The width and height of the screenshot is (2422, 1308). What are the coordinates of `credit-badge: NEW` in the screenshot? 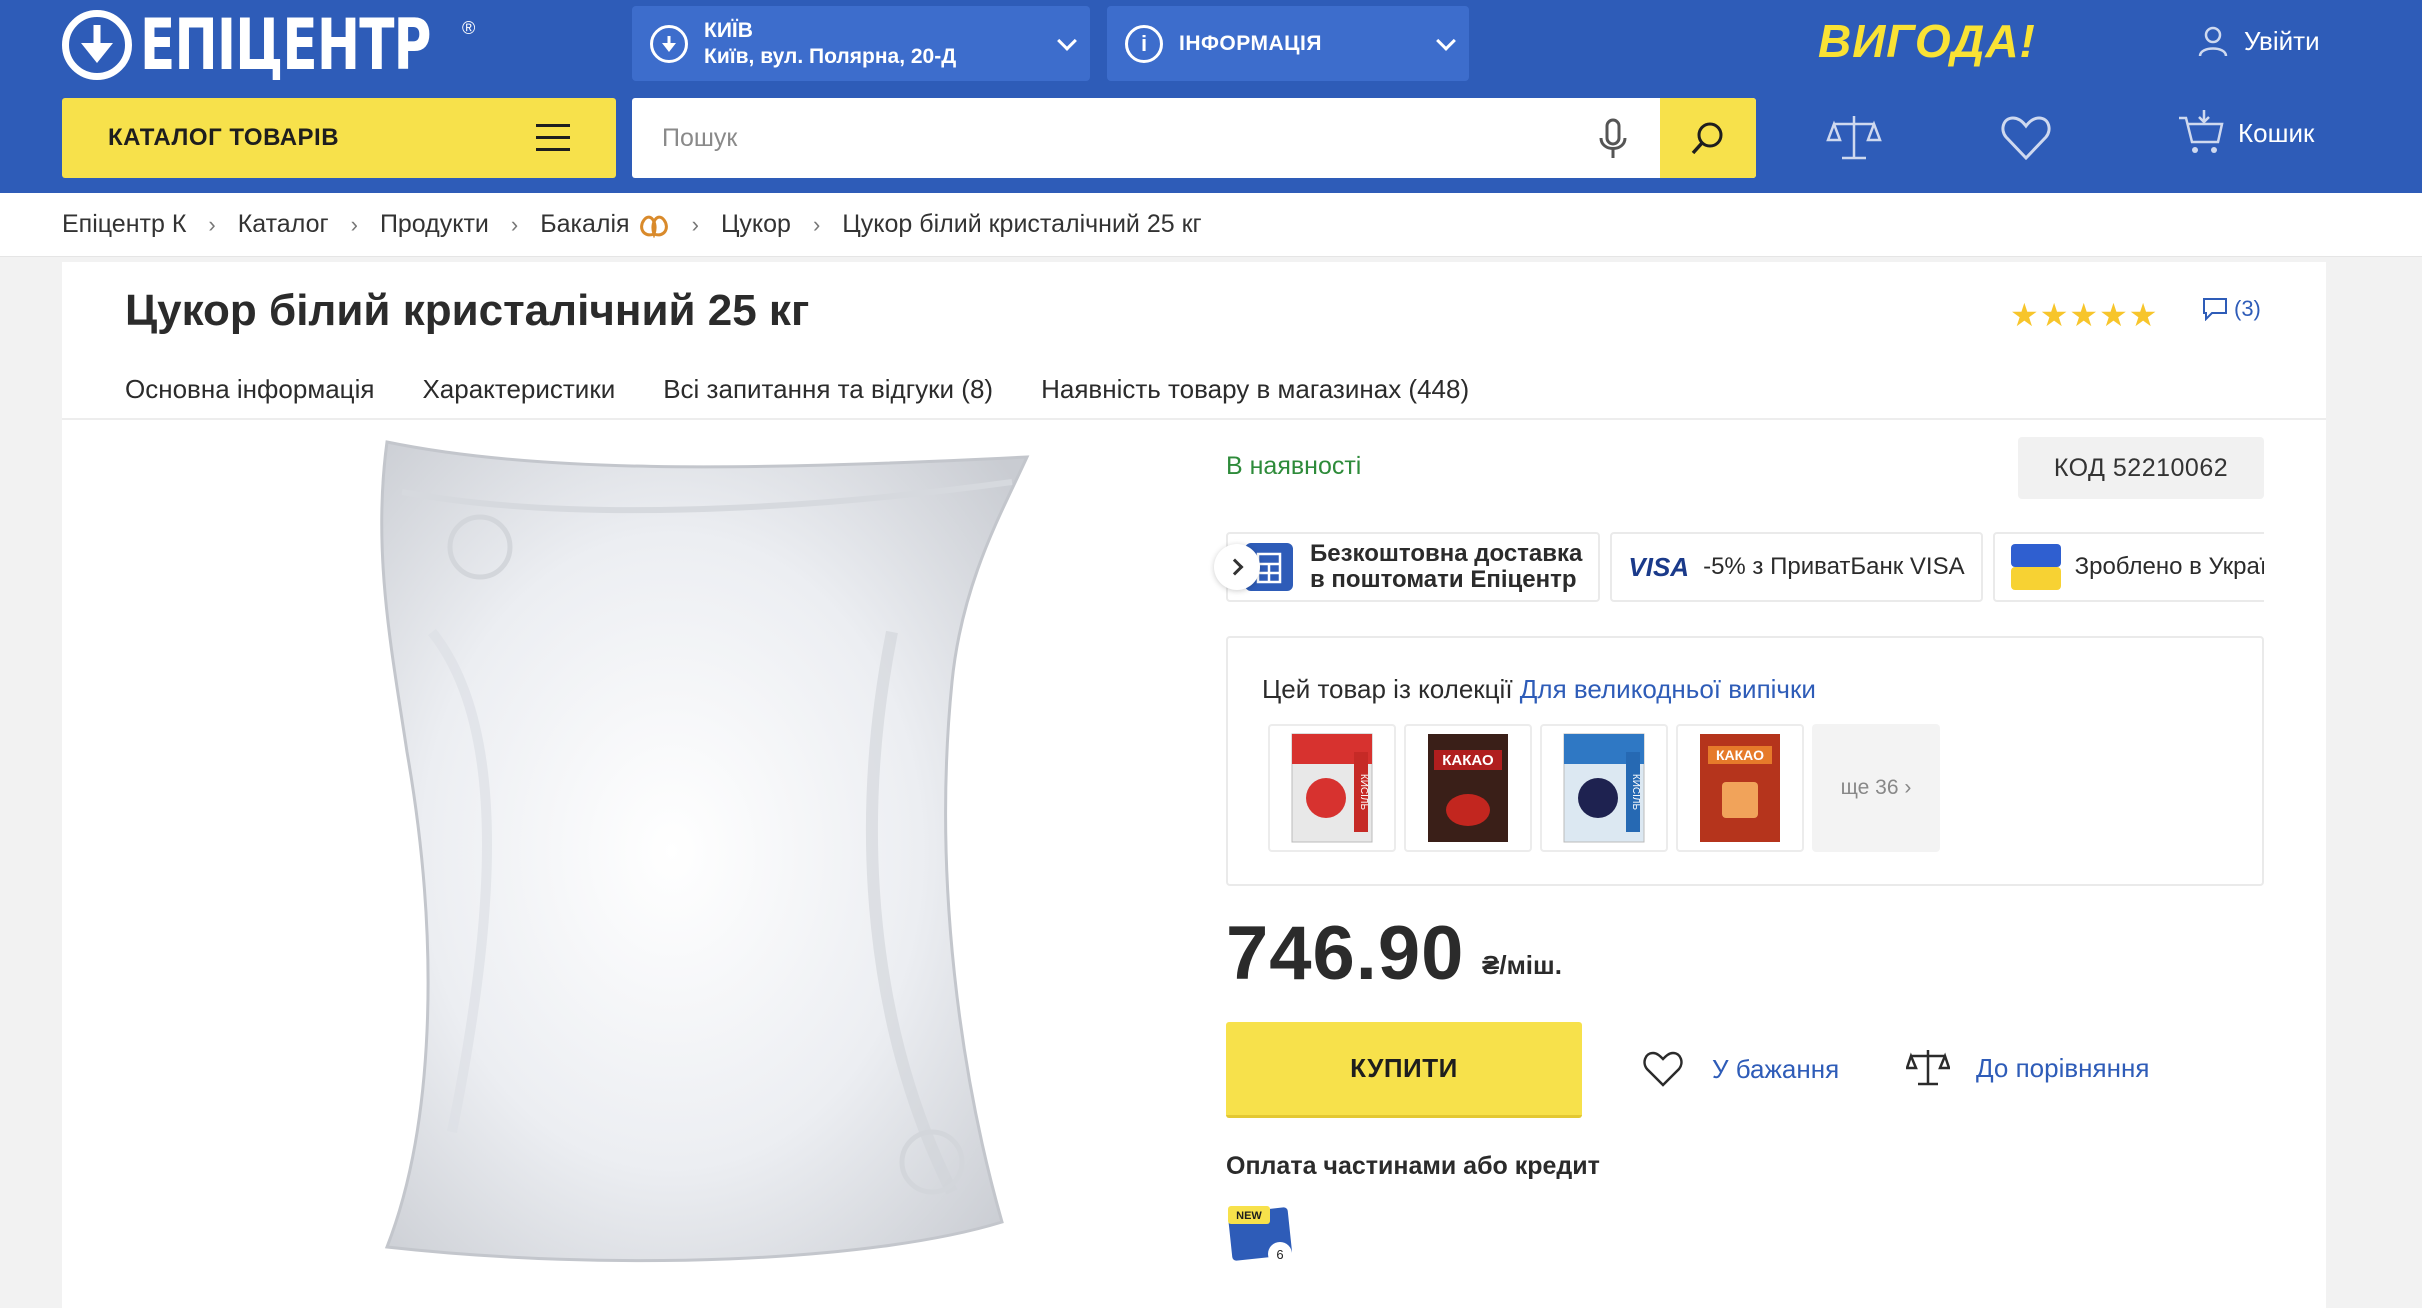 It's located at (1249, 1216).